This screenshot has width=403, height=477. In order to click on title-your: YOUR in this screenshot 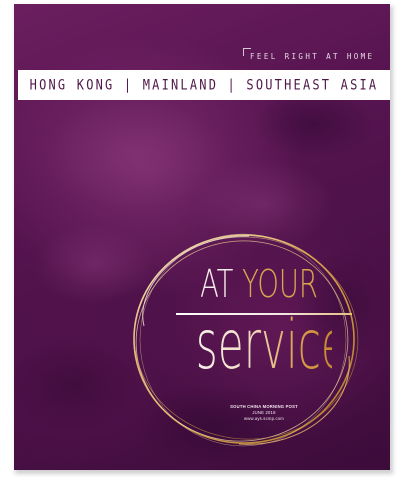, I will do `click(280, 284)`.